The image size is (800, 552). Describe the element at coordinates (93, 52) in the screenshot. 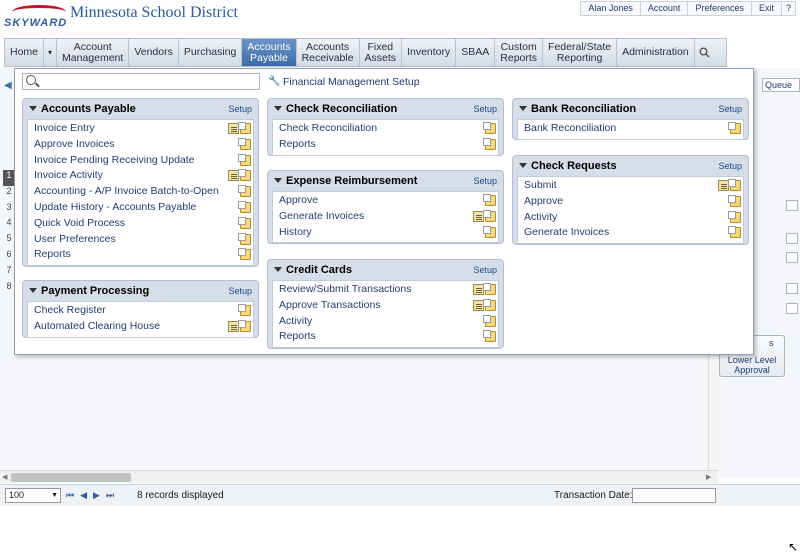

I see `nav-account-management: Account Management` at that location.